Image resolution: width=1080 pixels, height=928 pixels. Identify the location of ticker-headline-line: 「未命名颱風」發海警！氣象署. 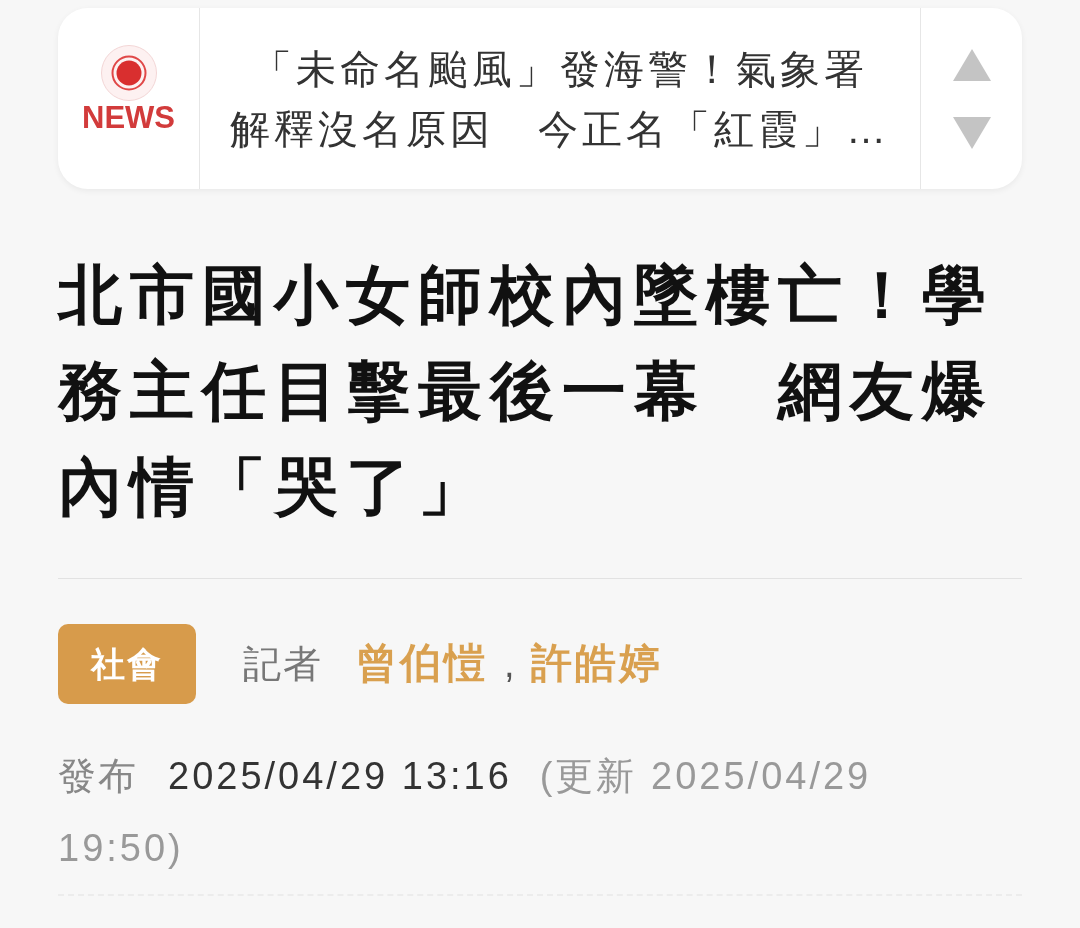
(560, 68).